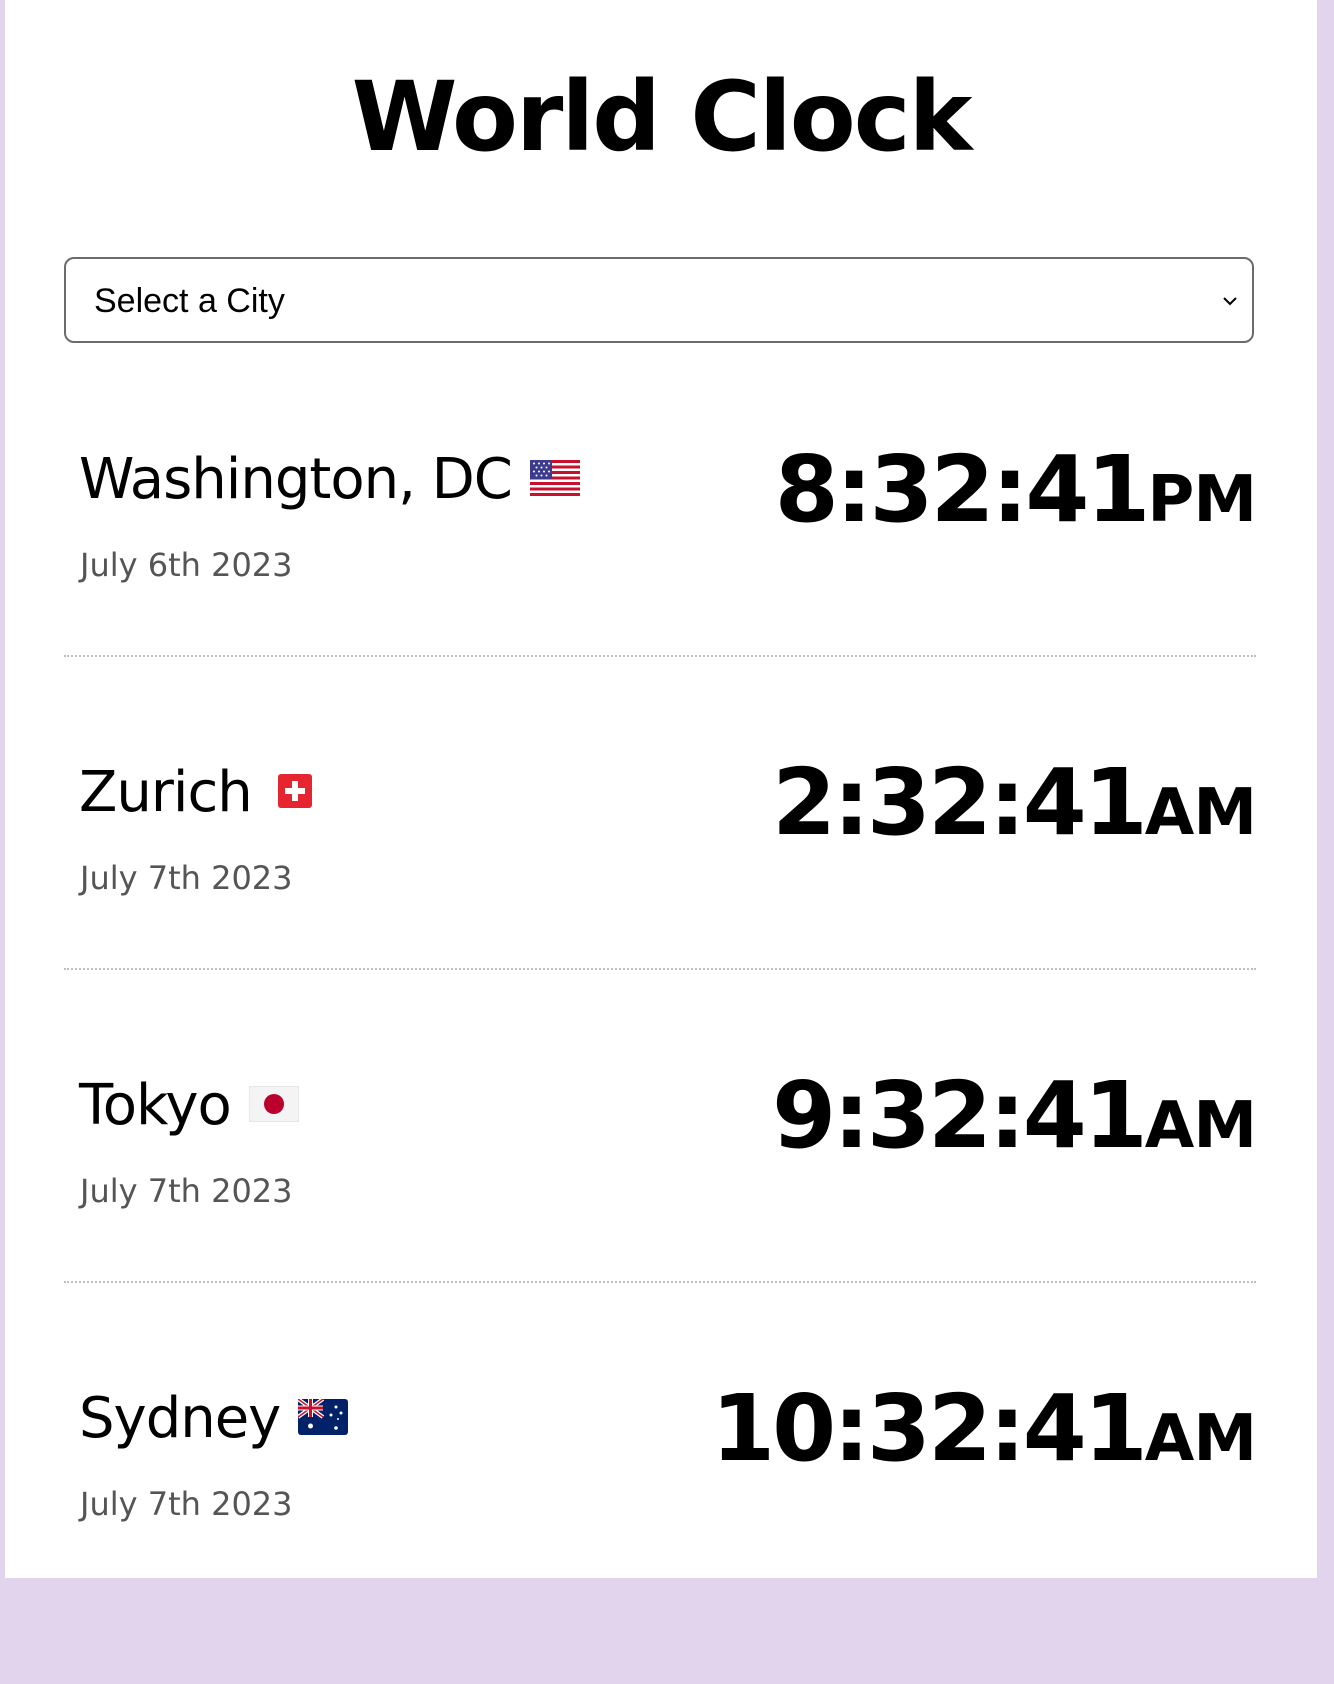 This screenshot has height=1684, width=1334. I want to click on city-select-label: Select a City, so click(189, 301).